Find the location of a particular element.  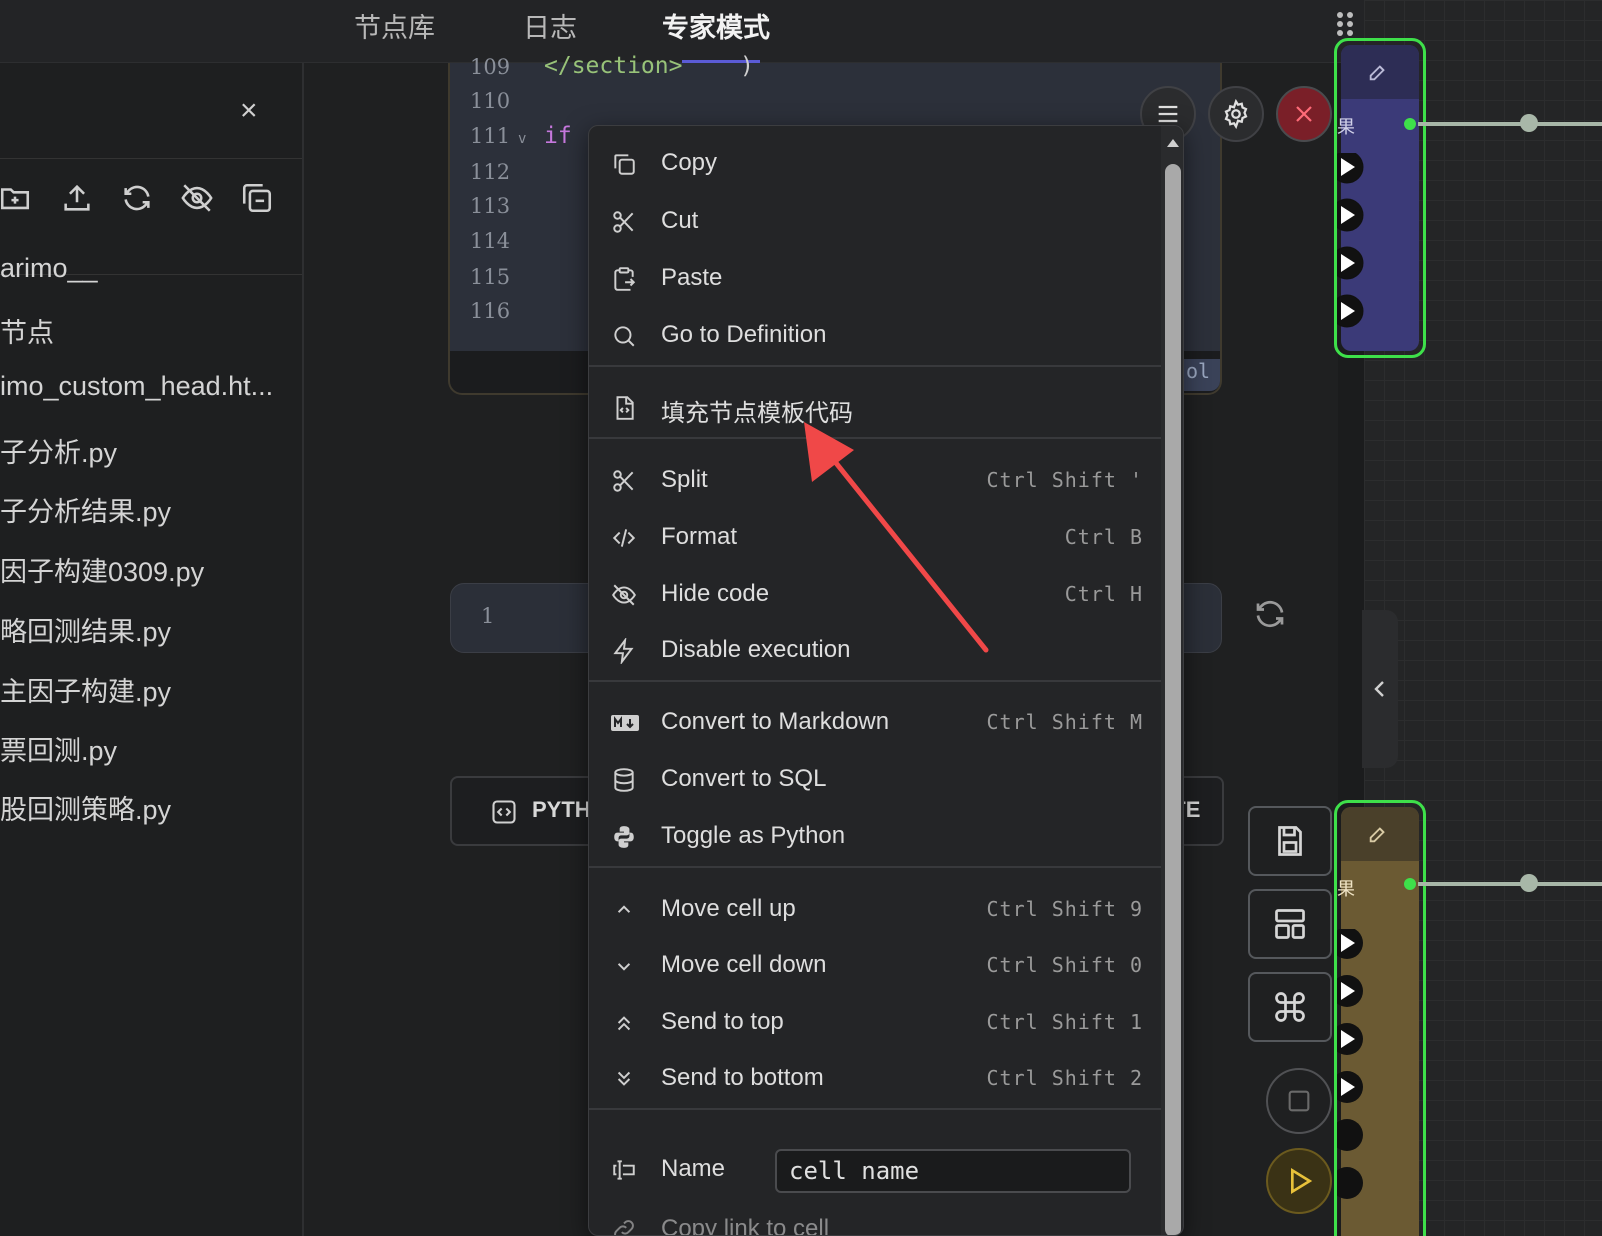

menu-item-cut: Cut is located at coordinates (875, 222).